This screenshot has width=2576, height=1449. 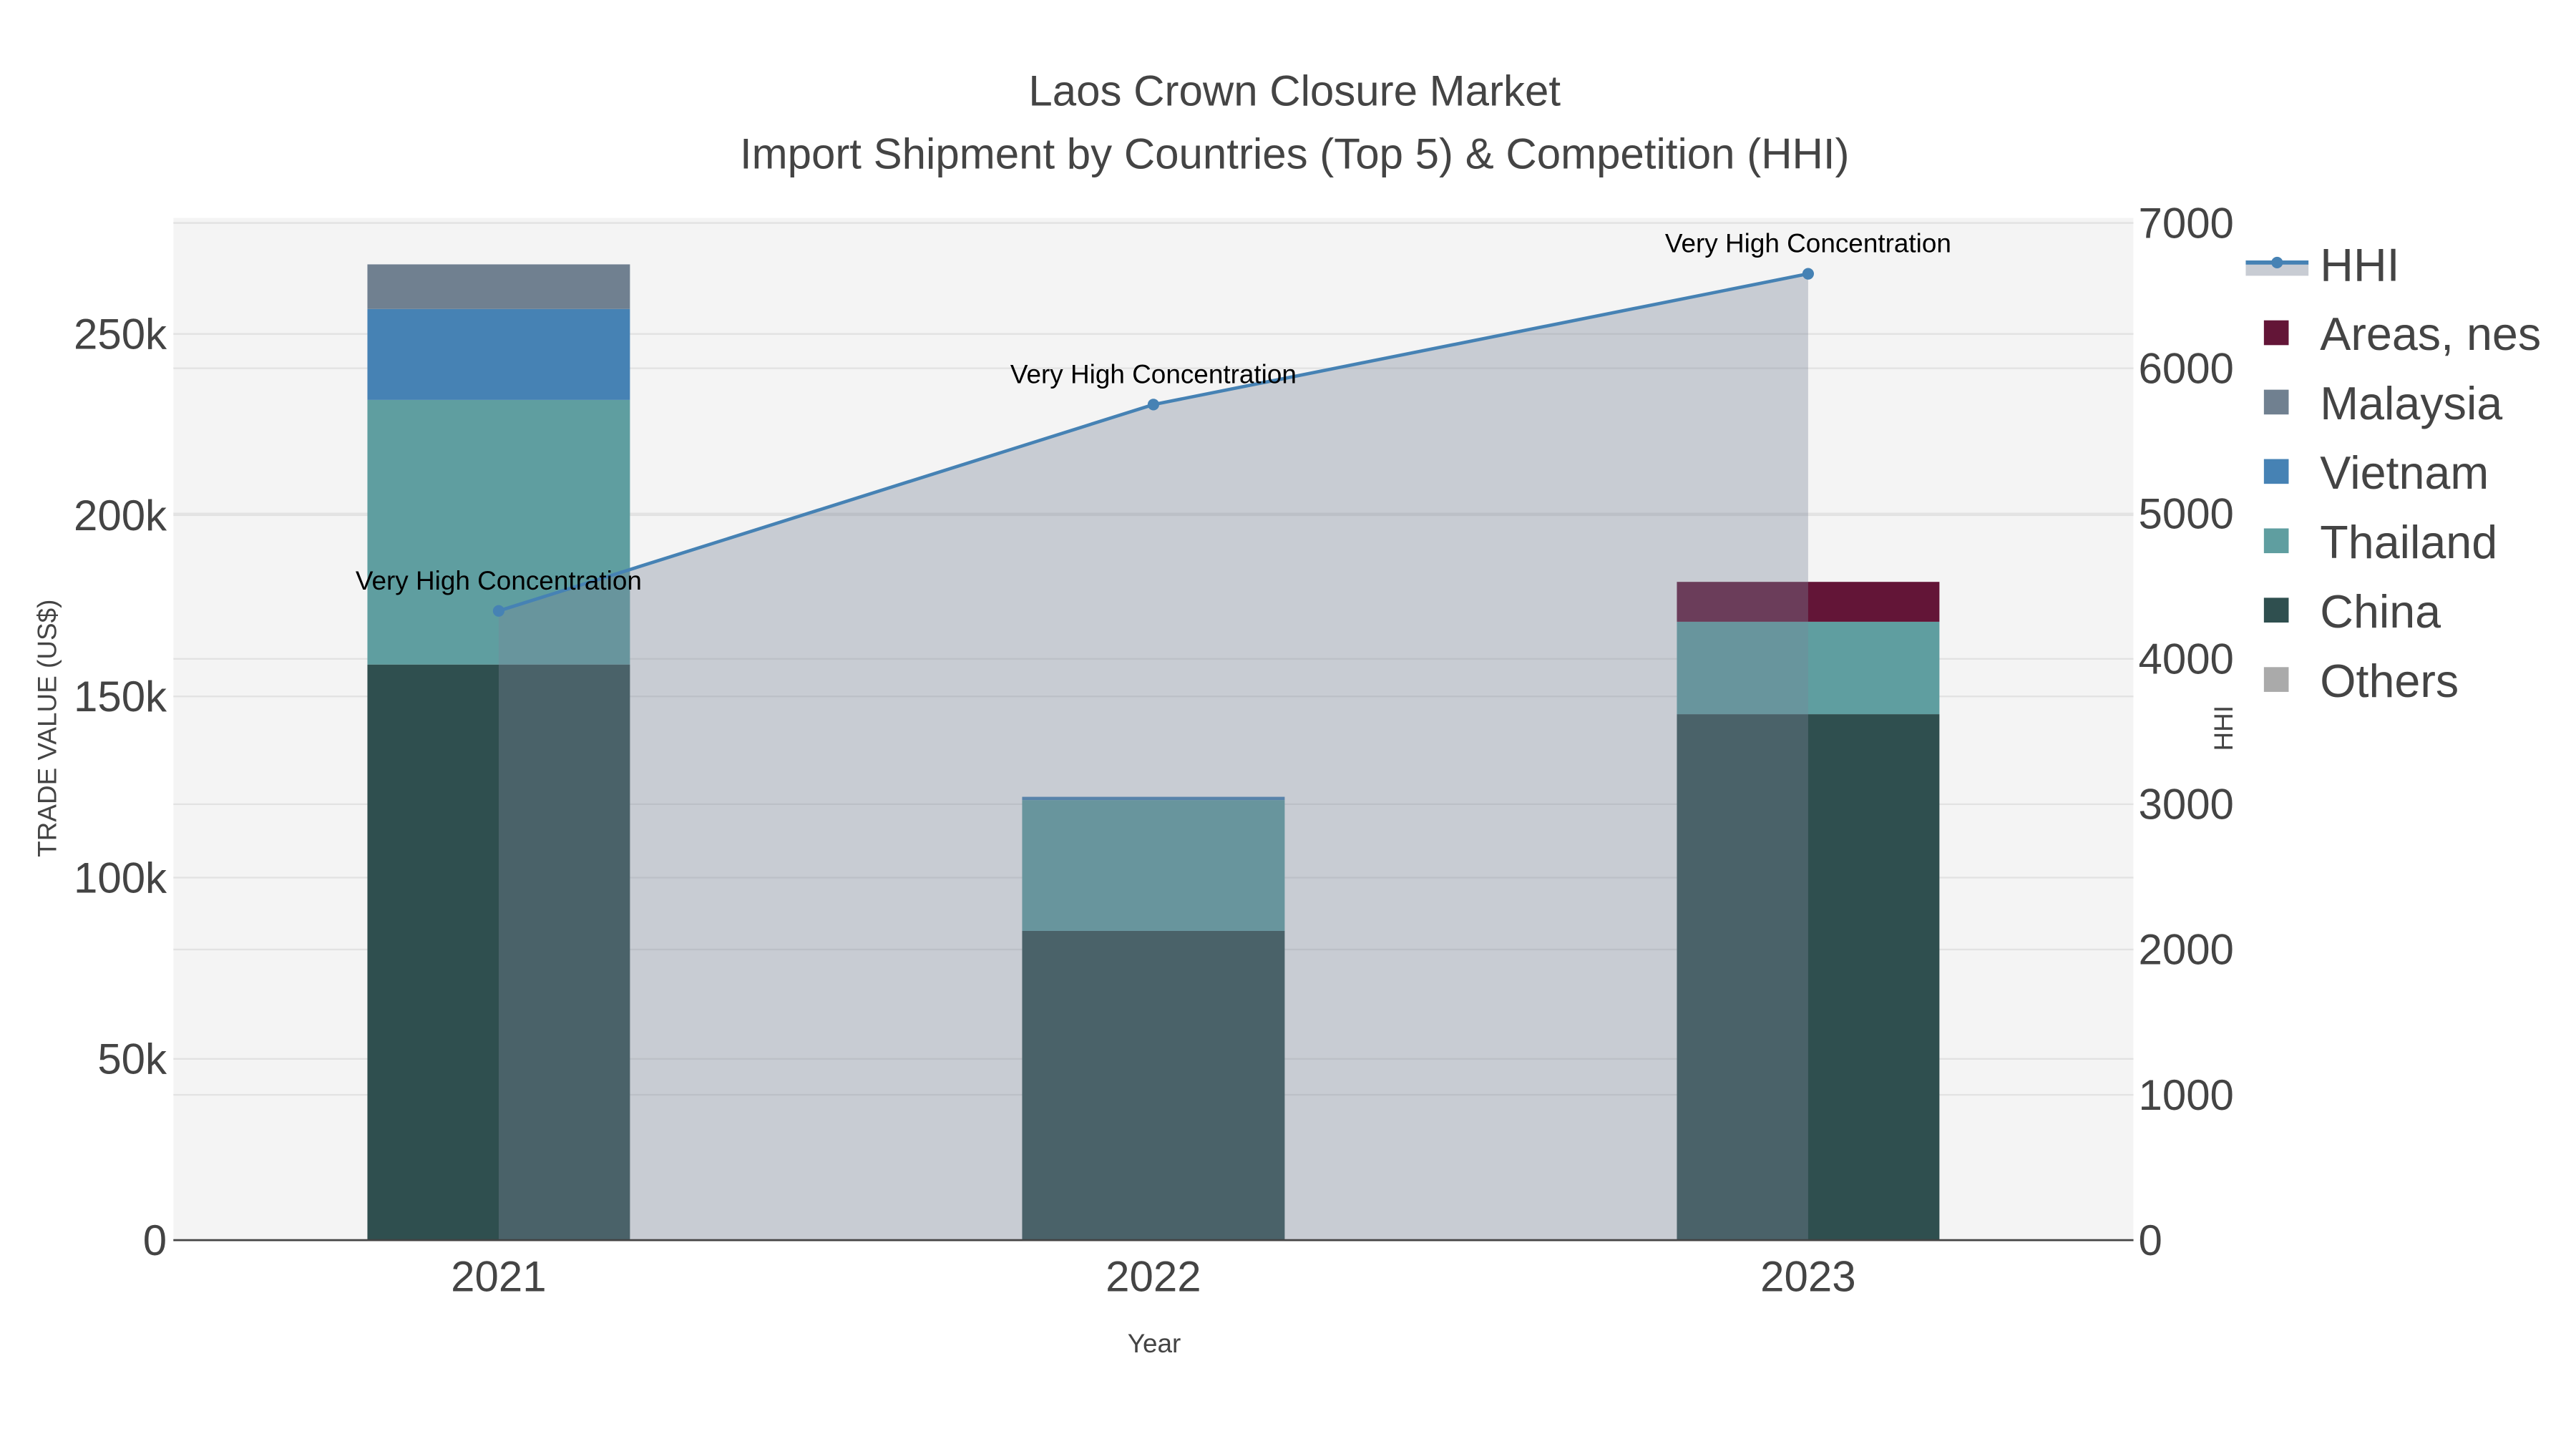 What do you see at coordinates (120, 787) in the screenshot?
I see `y-axis-ticks: 0 50k 100k 150k 200k 250k` at bounding box center [120, 787].